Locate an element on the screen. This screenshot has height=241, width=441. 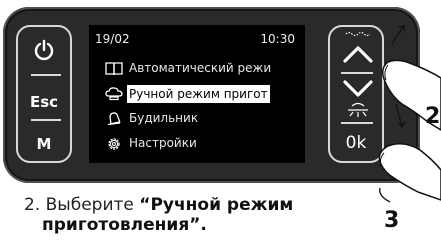
arrow-down-left is located at coordinates (400, 116).